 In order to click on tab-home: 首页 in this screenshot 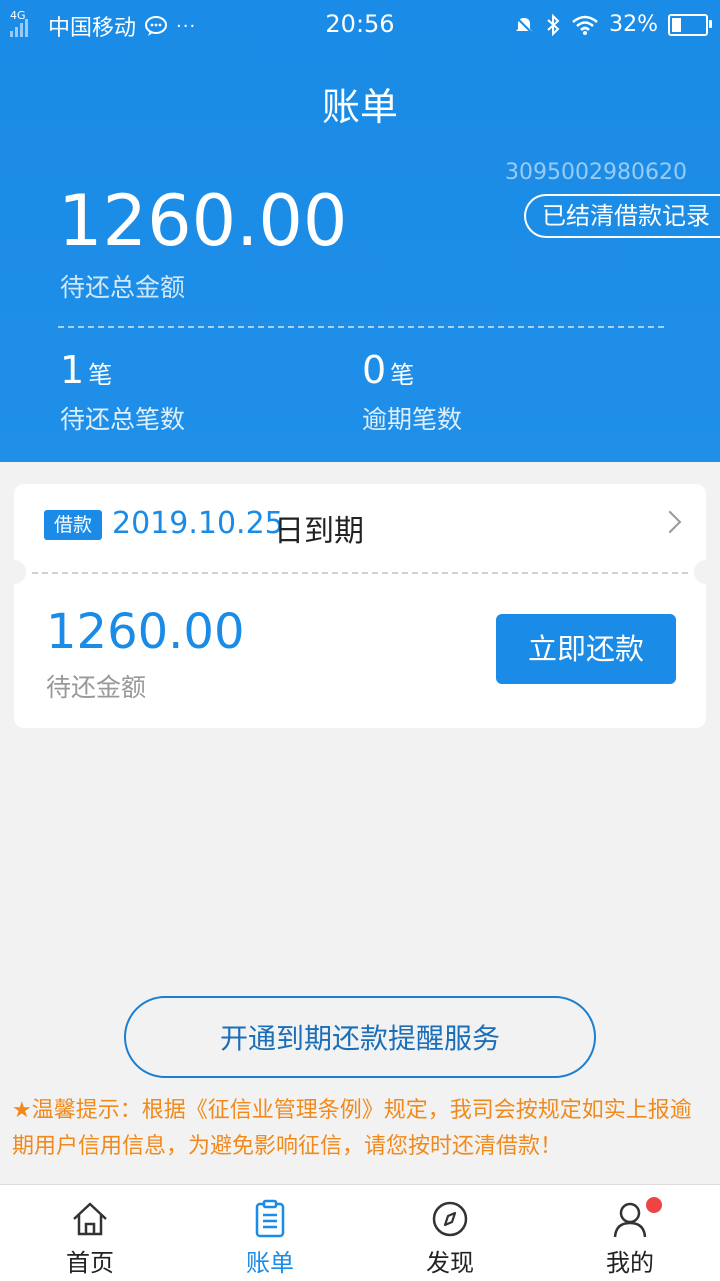, I will do `click(90, 1233)`.